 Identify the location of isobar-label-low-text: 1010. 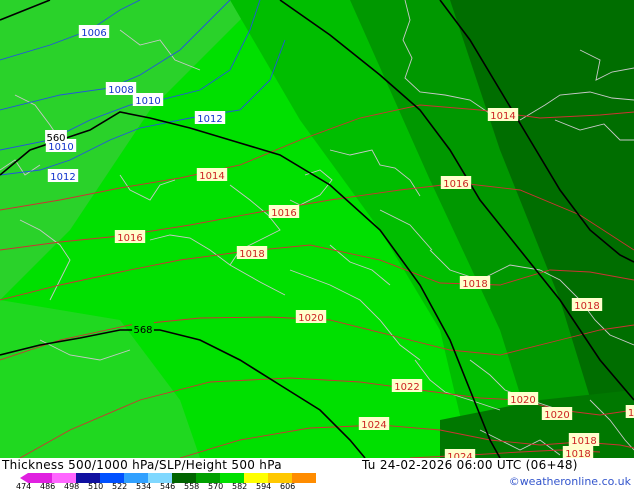
(147, 101).